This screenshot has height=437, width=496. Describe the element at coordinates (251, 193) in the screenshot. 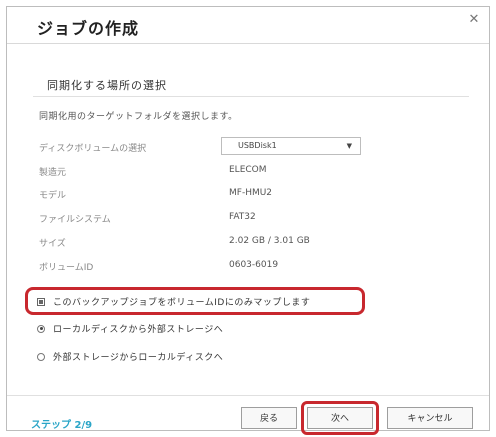

I see `model-value: MF-HMU2` at that location.